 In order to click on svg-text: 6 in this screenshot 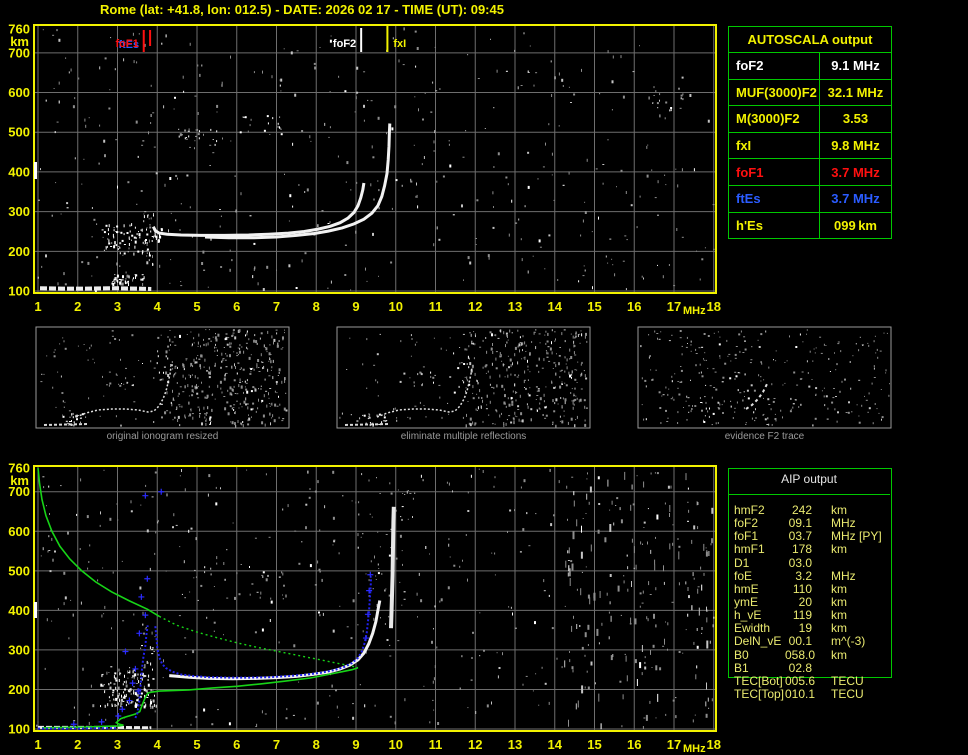, I will do `click(236, 744)`.